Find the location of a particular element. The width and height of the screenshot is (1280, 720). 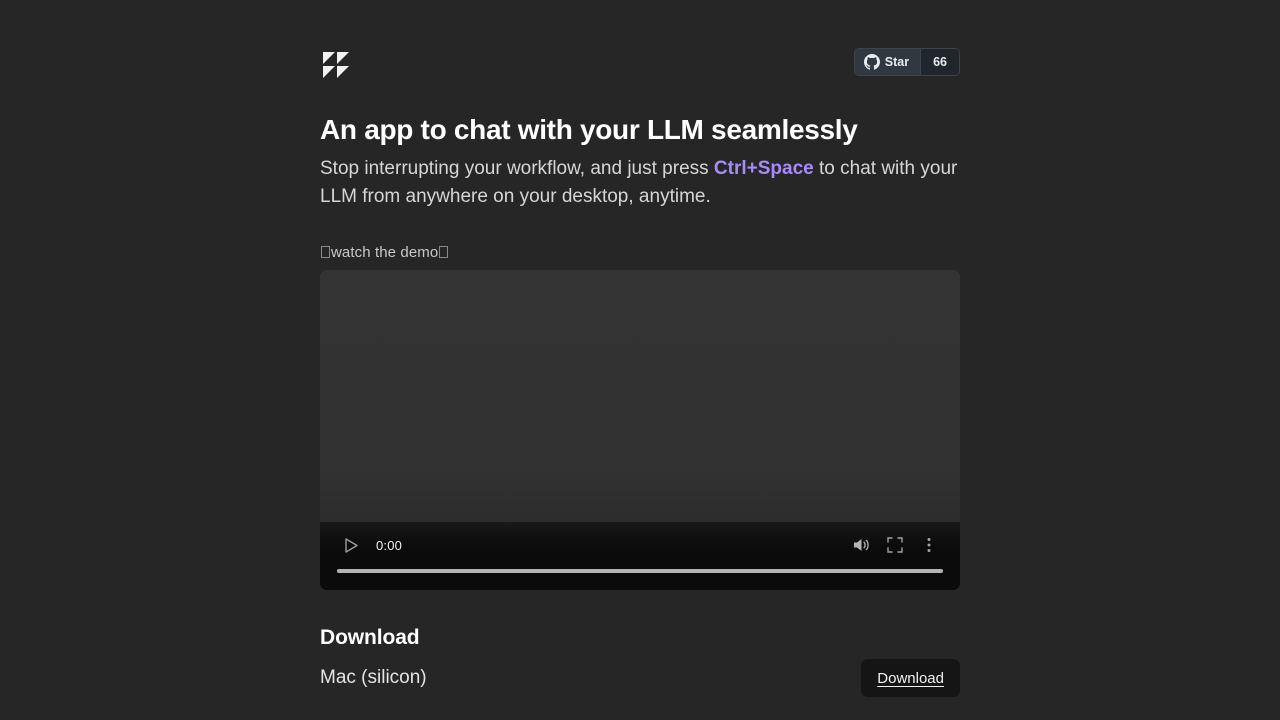

video-control-bar: 0:00 is located at coordinates (640, 556).